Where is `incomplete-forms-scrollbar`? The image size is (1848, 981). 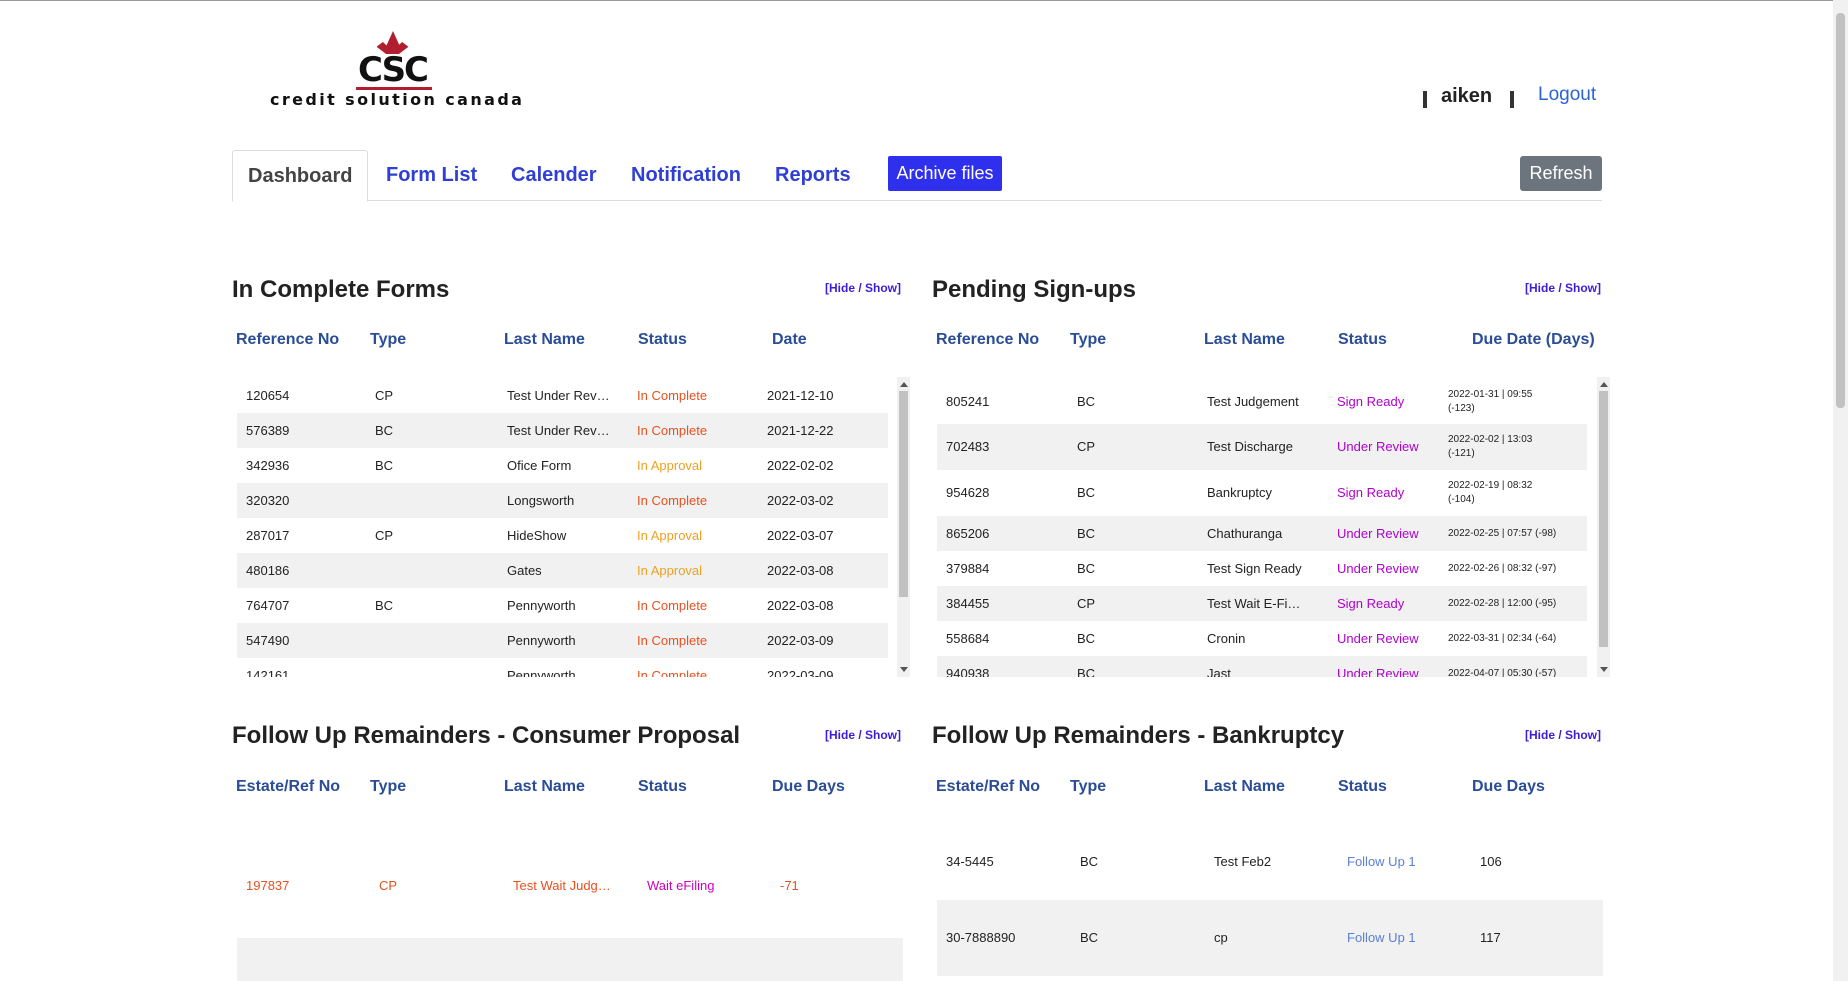 incomplete-forms-scrollbar is located at coordinates (903, 527).